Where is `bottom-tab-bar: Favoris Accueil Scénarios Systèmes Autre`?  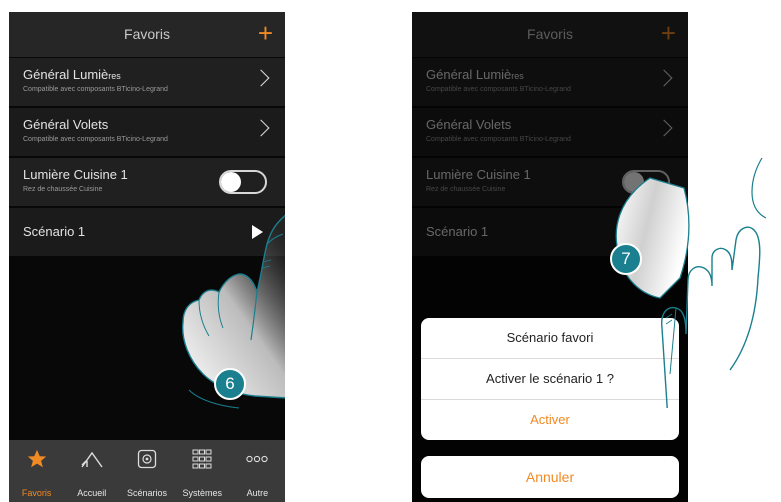
bottom-tab-bar: Favoris Accueil Scénarios Systèmes Autre is located at coordinates (147, 471).